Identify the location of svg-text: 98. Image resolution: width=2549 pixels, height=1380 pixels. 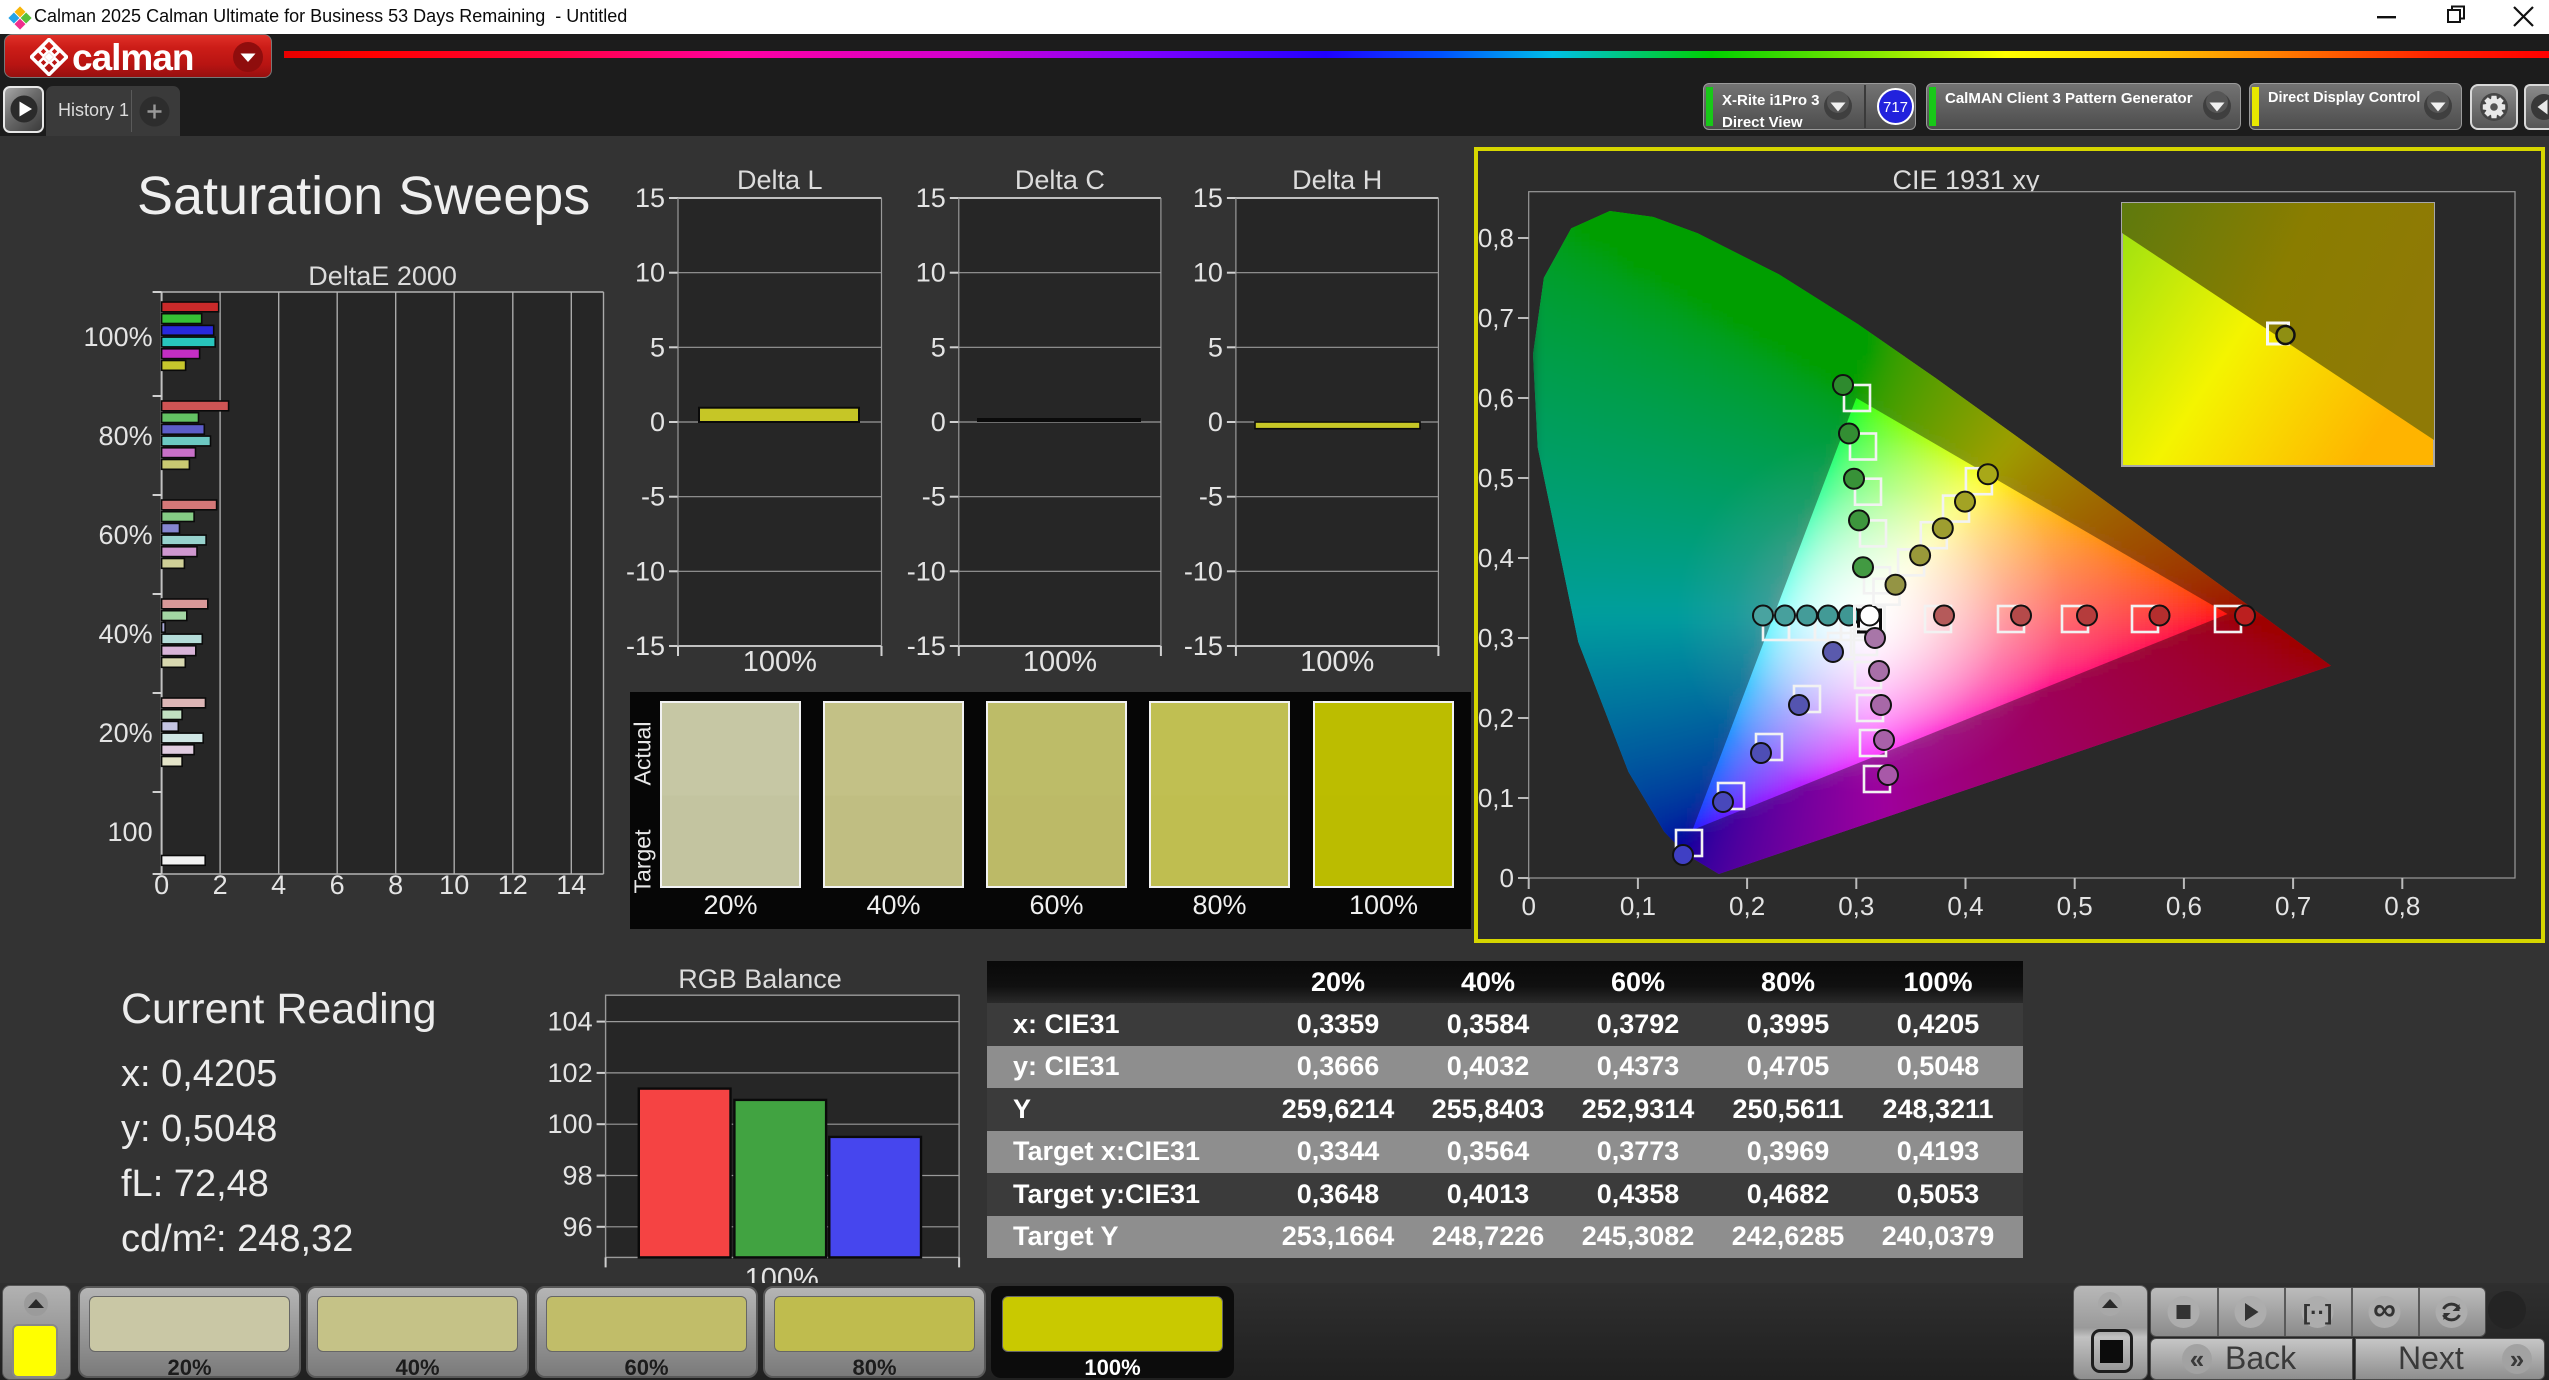
(578, 1176).